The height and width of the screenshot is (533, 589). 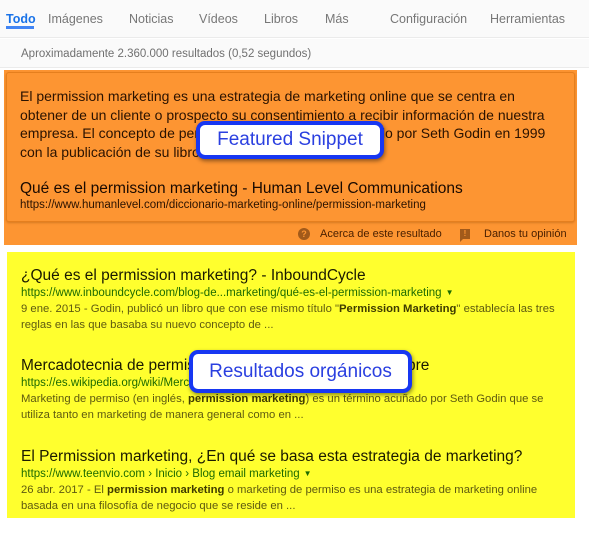 What do you see at coordinates (381, 234) in the screenshot?
I see `about-result-label: Acerca de este resultado` at bounding box center [381, 234].